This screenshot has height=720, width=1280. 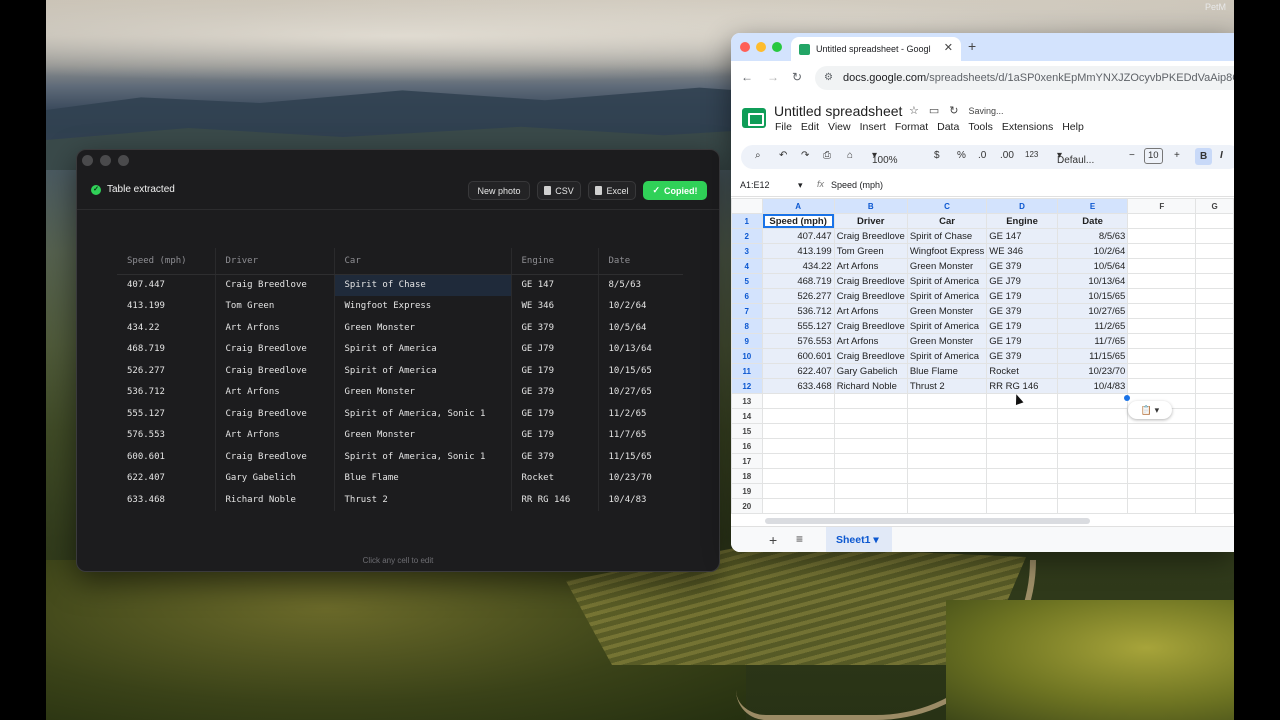 What do you see at coordinates (1092, 206) in the screenshot?
I see `column-letter: E` at bounding box center [1092, 206].